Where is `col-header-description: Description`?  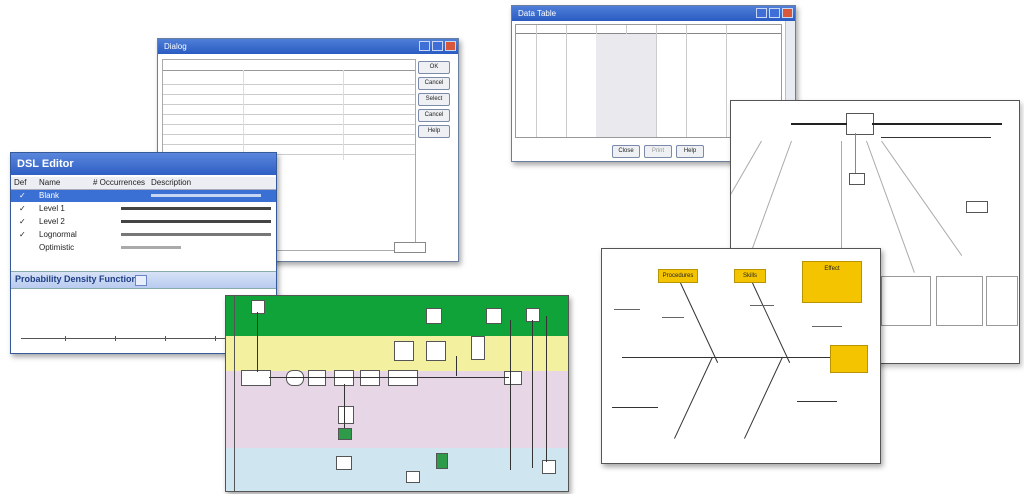 col-header-description: Description is located at coordinates (171, 182).